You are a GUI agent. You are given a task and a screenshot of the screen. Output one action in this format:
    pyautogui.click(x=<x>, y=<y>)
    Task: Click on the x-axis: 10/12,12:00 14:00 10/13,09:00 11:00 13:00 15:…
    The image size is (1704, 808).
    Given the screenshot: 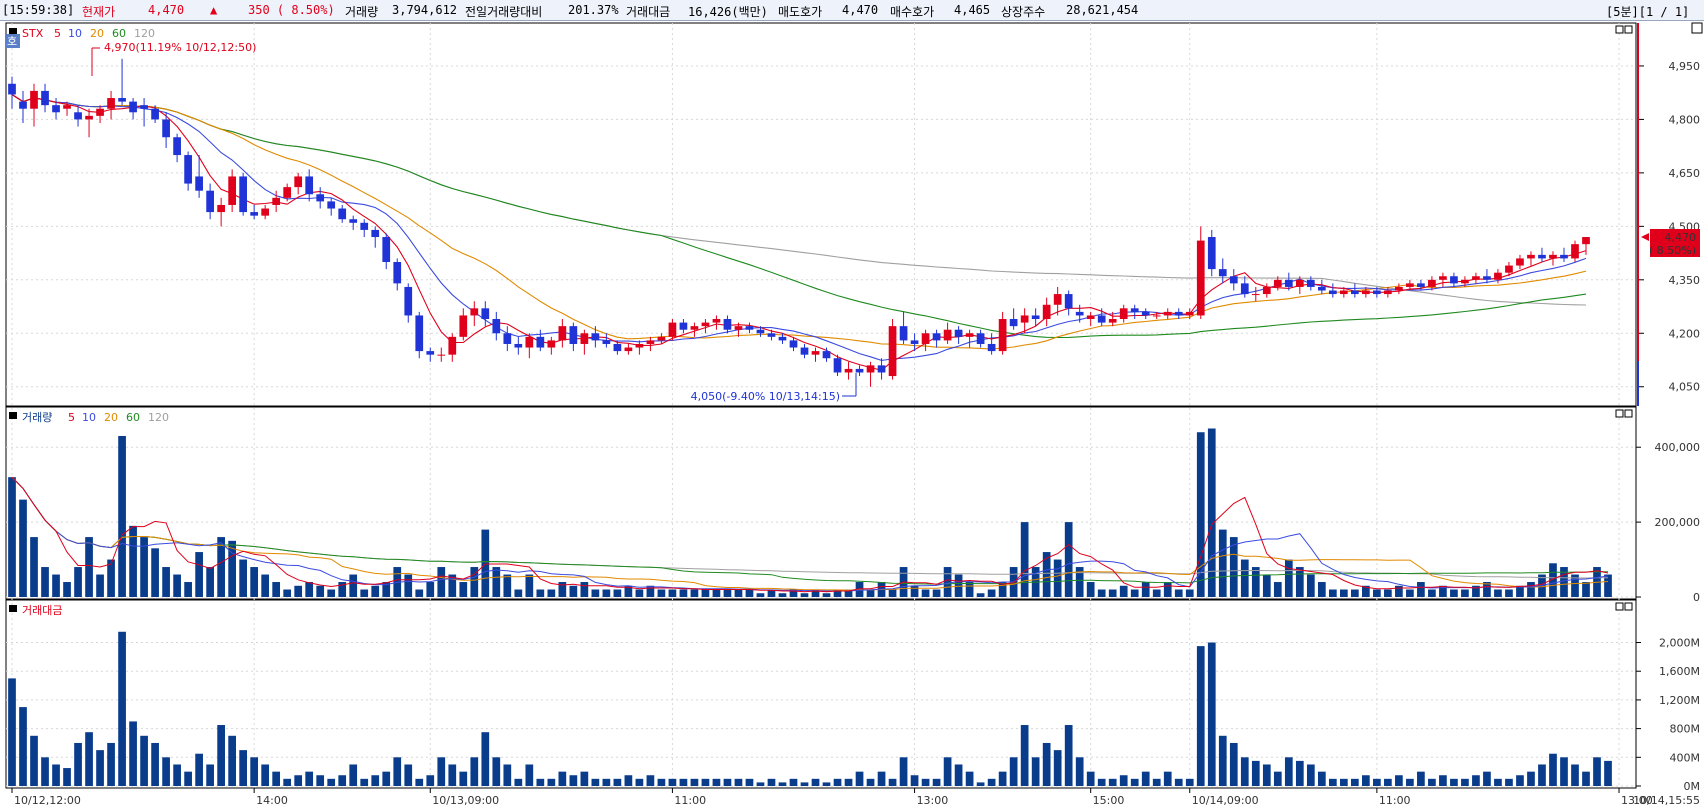 What is the action you would take?
    pyautogui.click(x=855, y=797)
    